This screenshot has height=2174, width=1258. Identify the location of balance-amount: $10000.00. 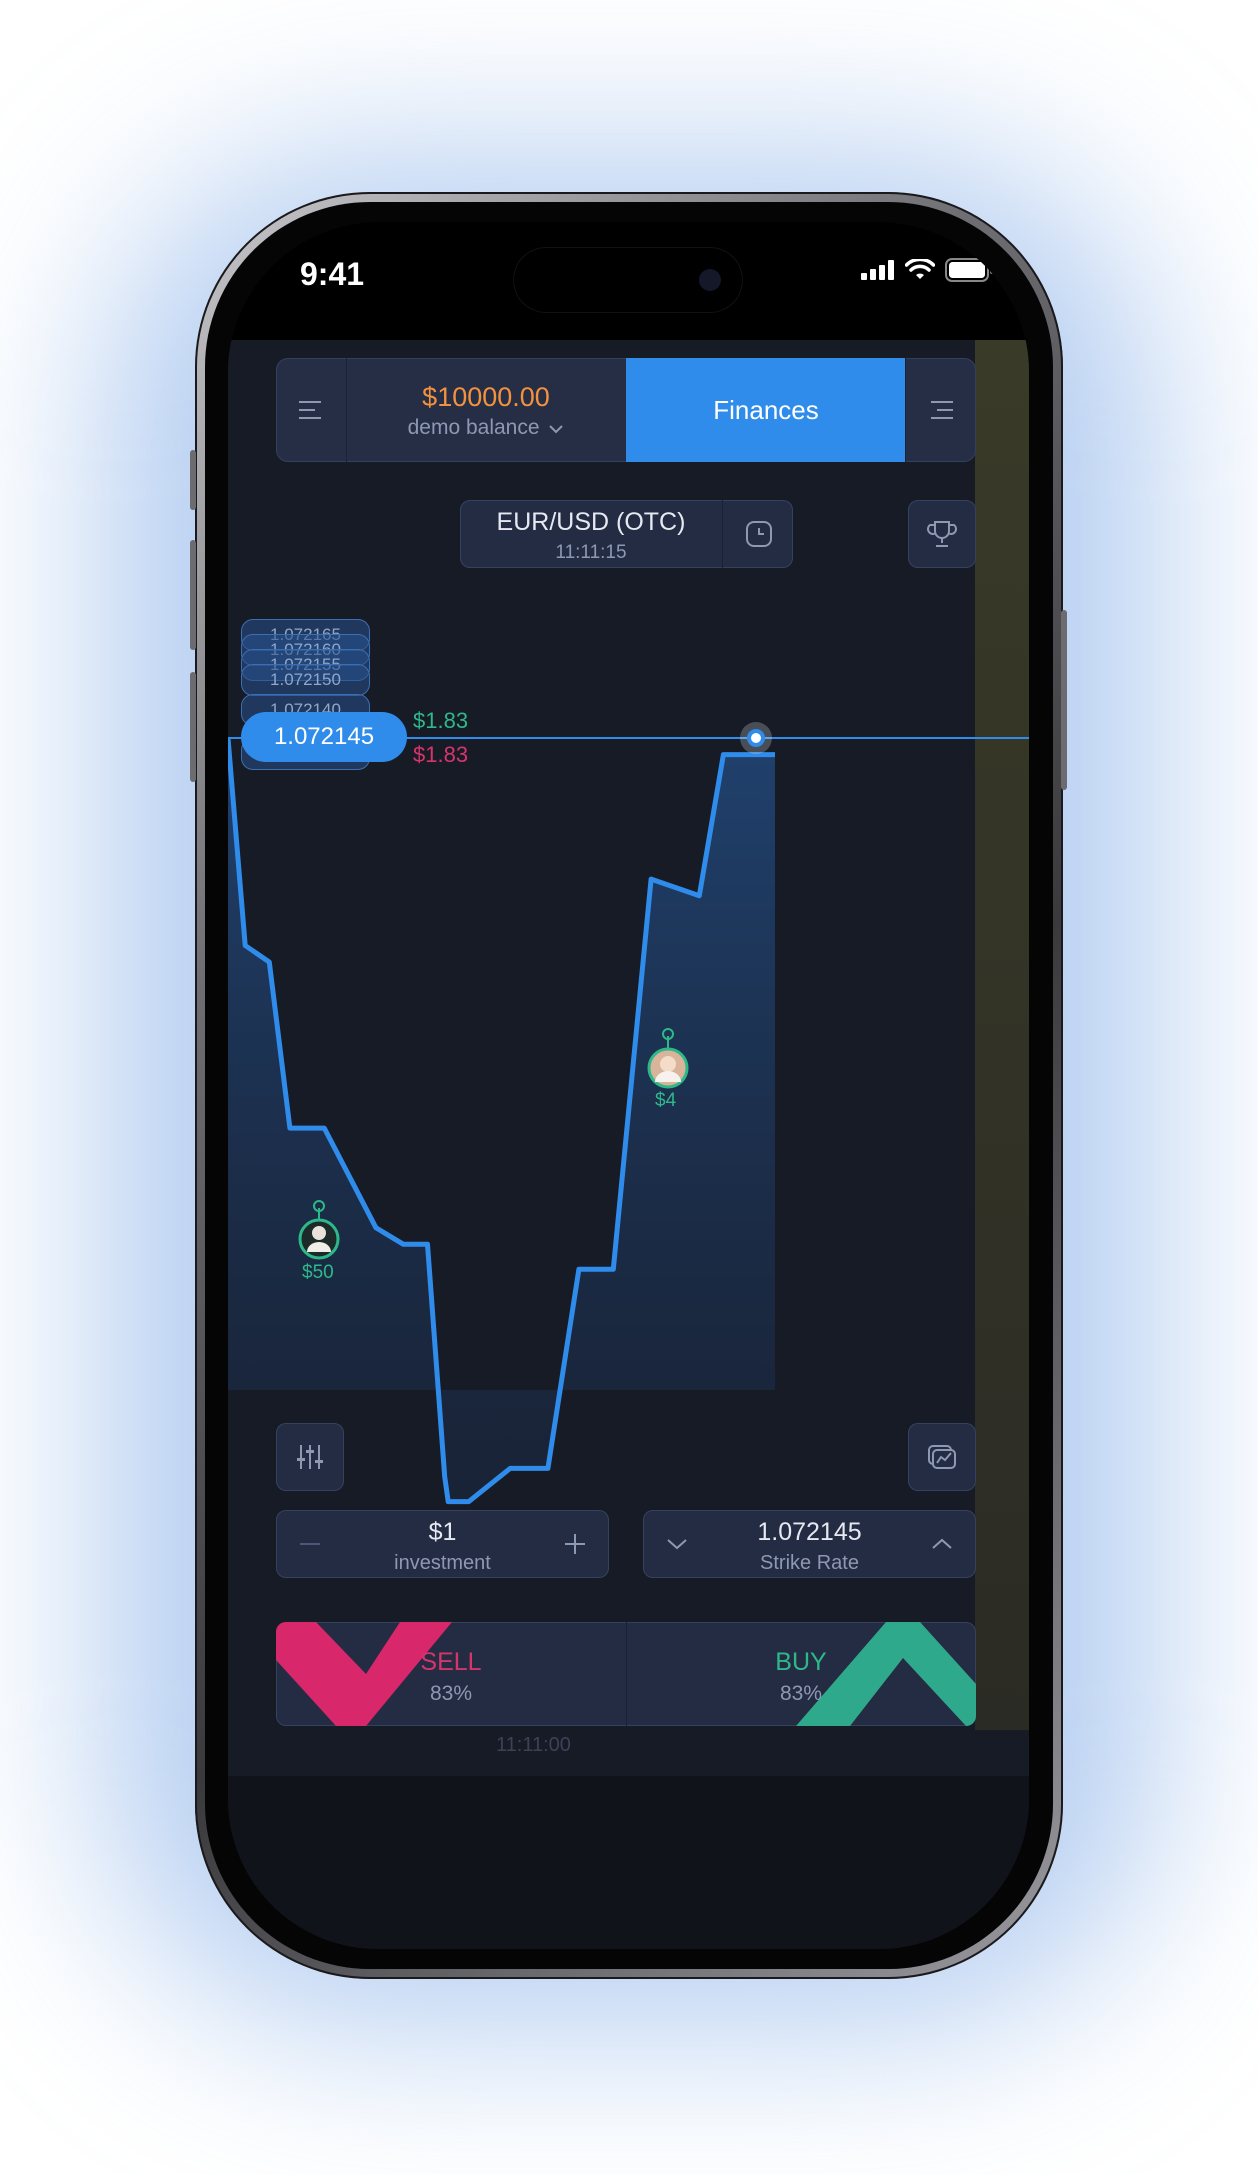
(486, 397).